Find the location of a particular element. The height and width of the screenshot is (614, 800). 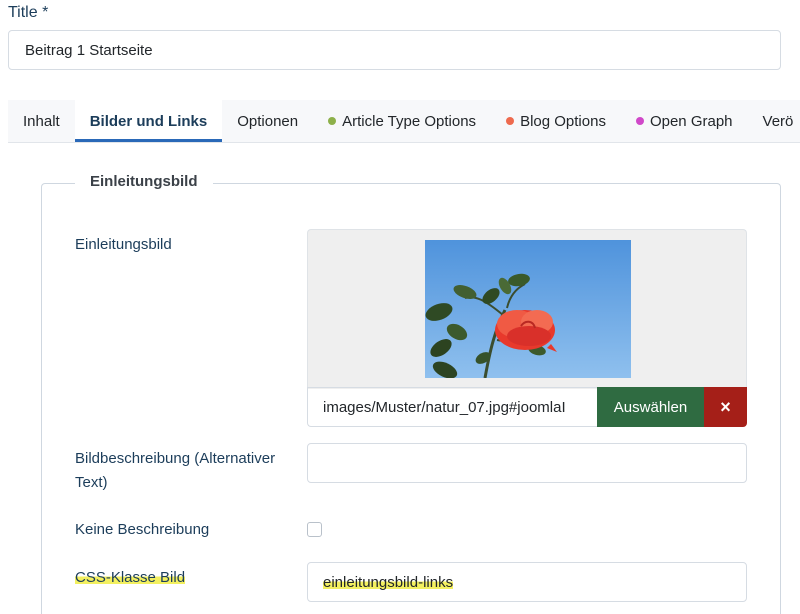

tab-article-type-options: Article Type Options is located at coordinates (402, 121).